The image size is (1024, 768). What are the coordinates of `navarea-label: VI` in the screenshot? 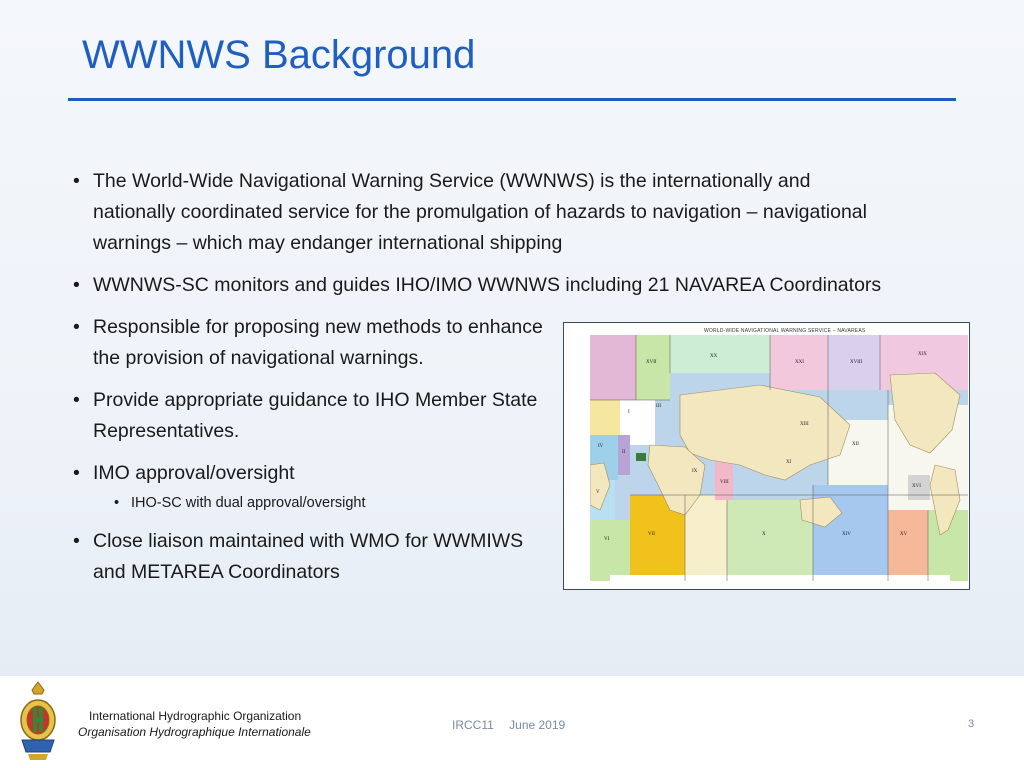 It's located at (607, 539).